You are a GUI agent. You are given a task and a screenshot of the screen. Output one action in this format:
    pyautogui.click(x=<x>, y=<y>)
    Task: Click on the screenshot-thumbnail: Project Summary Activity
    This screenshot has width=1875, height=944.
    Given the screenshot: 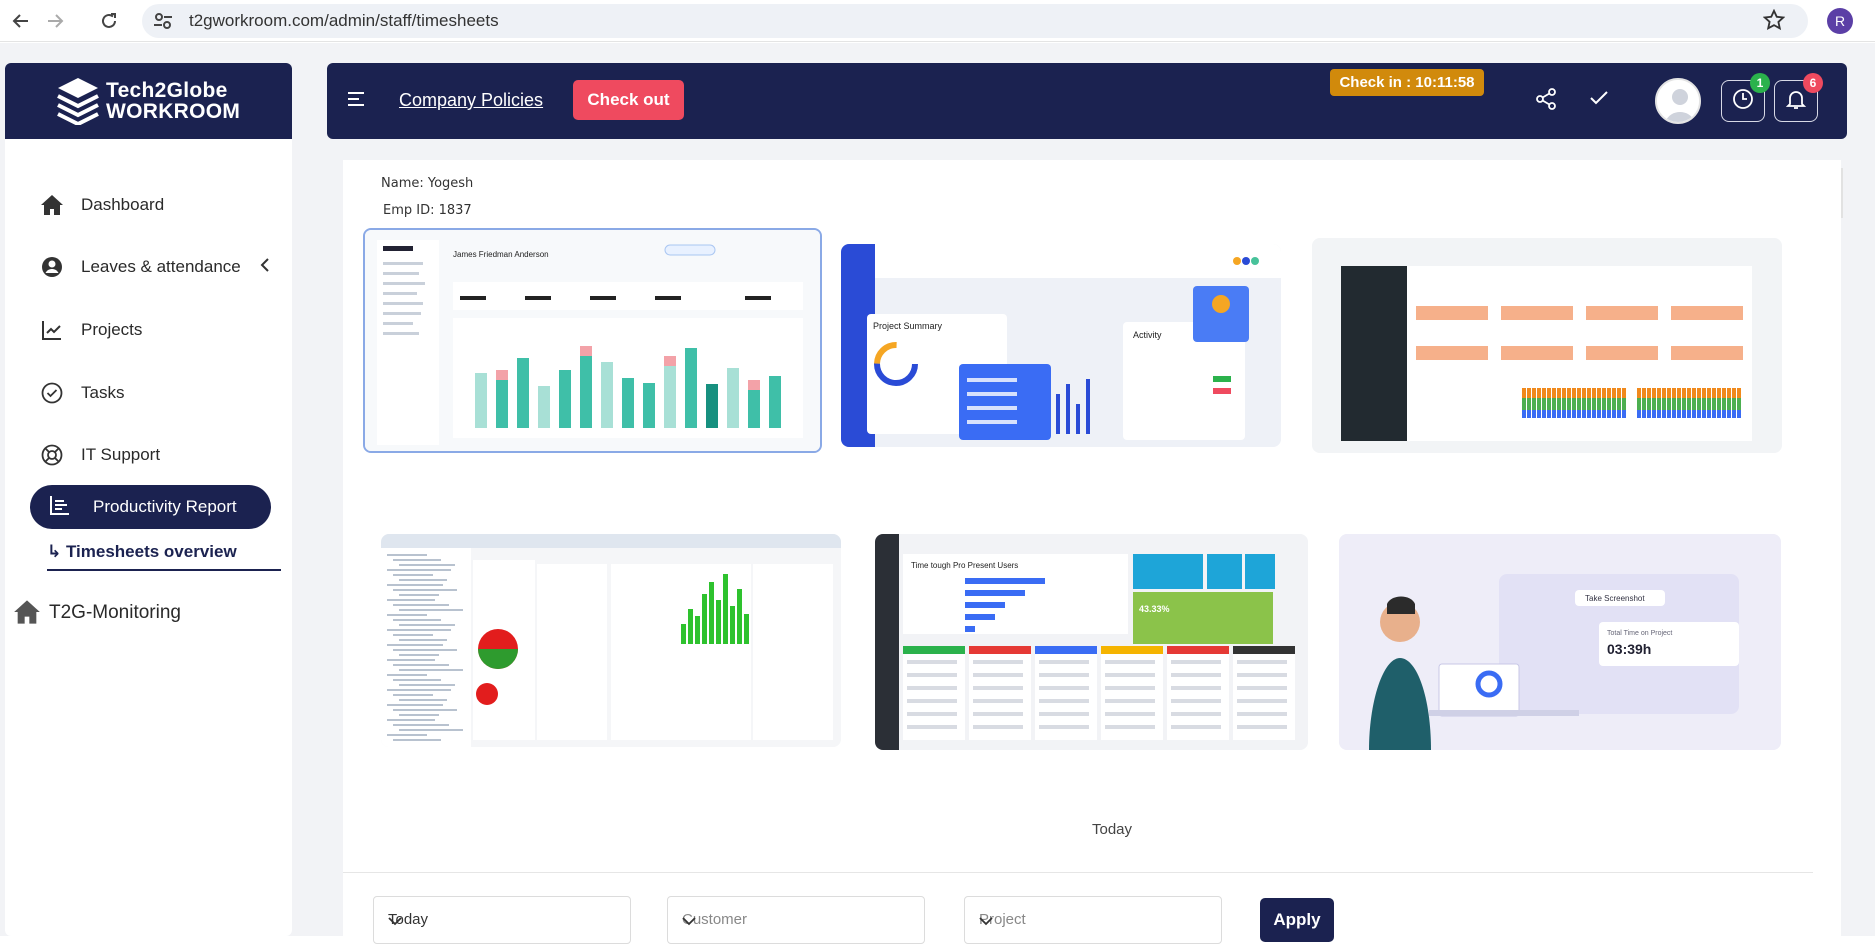 What is the action you would take?
    pyautogui.click(x=1061, y=345)
    